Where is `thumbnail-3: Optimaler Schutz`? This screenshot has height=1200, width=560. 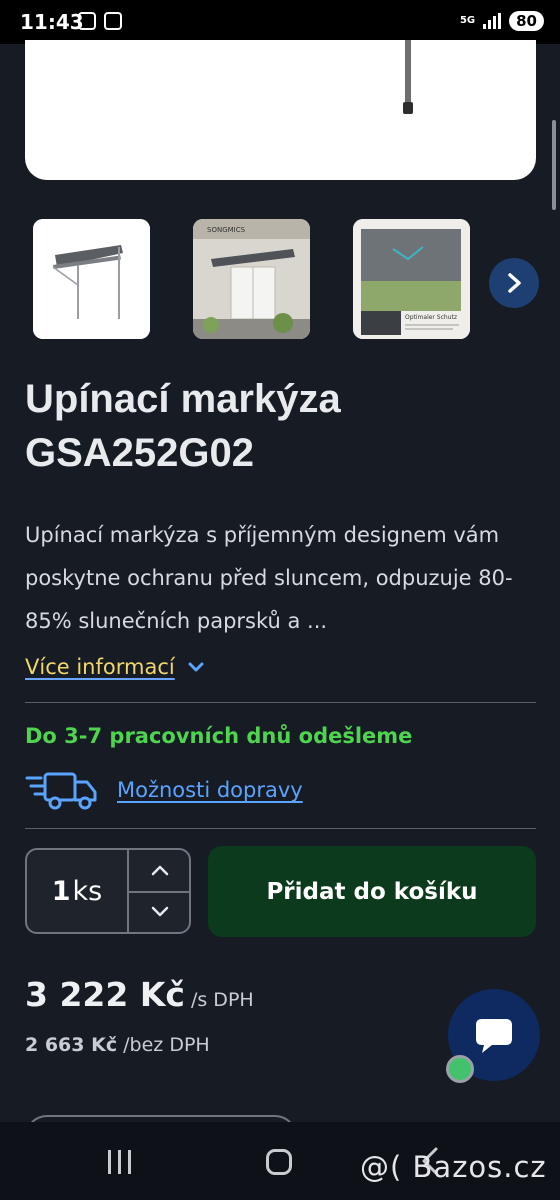
thumbnail-3: Optimaler Schutz is located at coordinates (411, 279).